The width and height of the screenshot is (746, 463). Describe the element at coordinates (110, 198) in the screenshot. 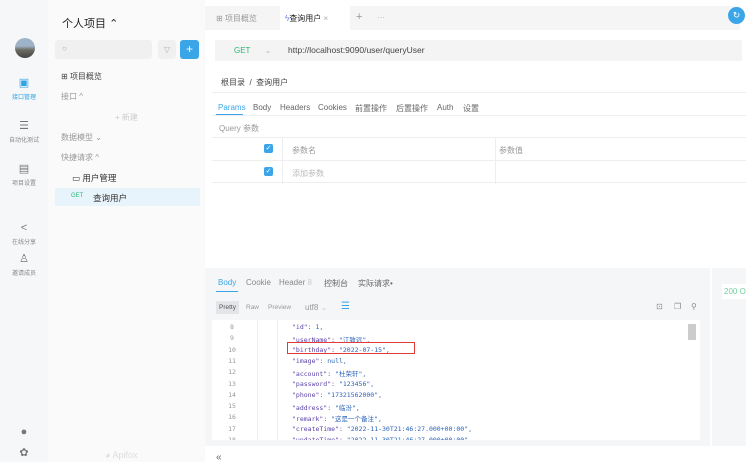

I see `request-name: 查询用户` at that location.